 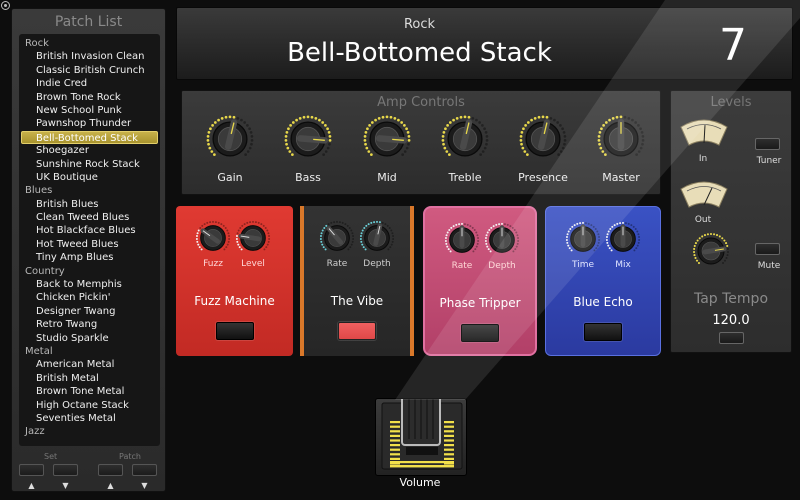 What do you see at coordinates (89, 257) in the screenshot?
I see `patch-item: Tiny Amp Blues` at bounding box center [89, 257].